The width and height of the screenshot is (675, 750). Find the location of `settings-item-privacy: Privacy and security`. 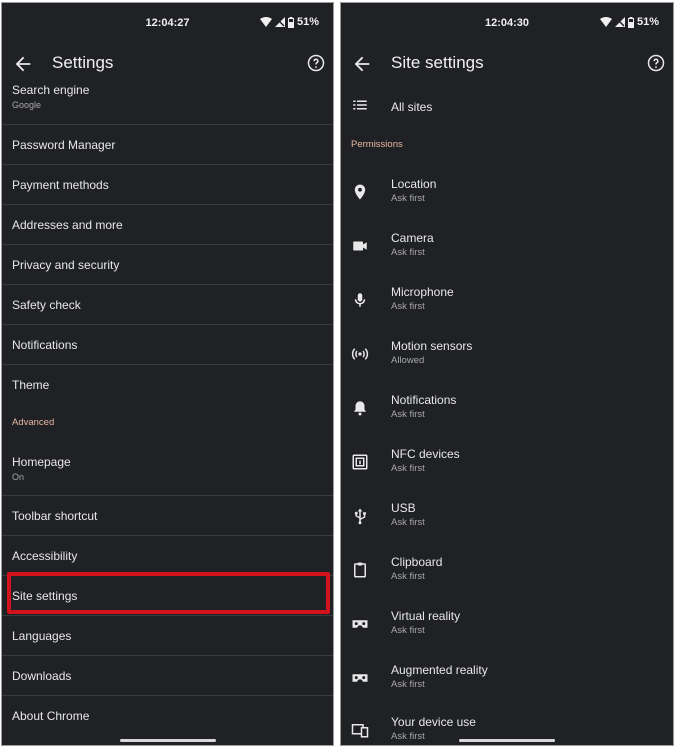

settings-item-privacy: Privacy and security is located at coordinates (167, 265).